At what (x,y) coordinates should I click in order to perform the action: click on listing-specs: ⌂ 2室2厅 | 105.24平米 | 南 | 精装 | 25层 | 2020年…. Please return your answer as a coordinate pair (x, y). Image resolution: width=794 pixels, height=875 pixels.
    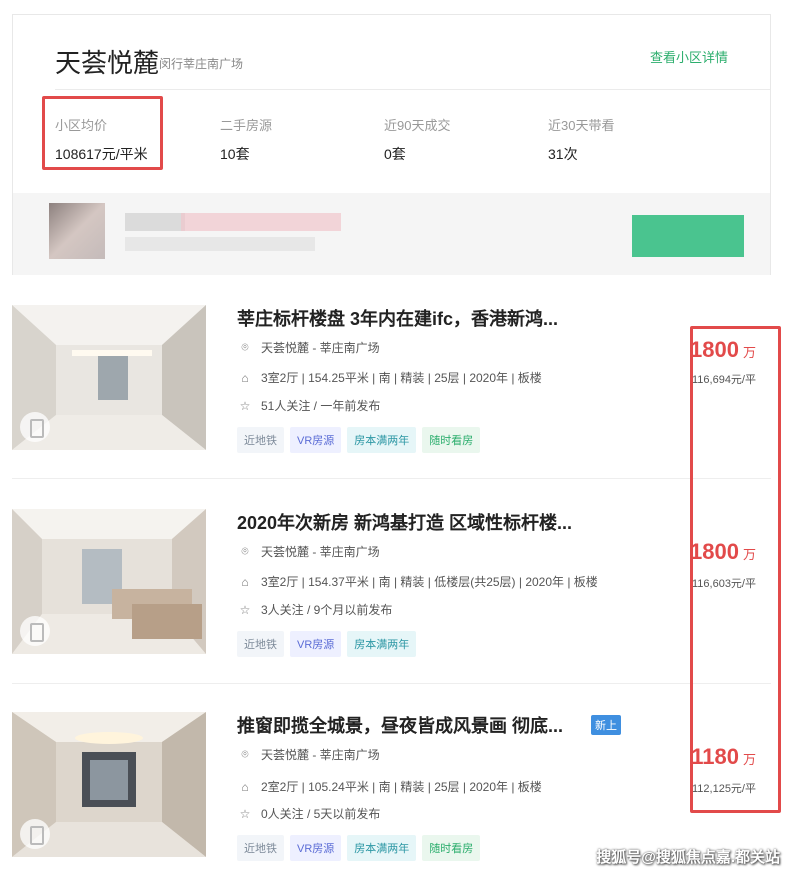
    Looking at the image, I should click on (389, 786).